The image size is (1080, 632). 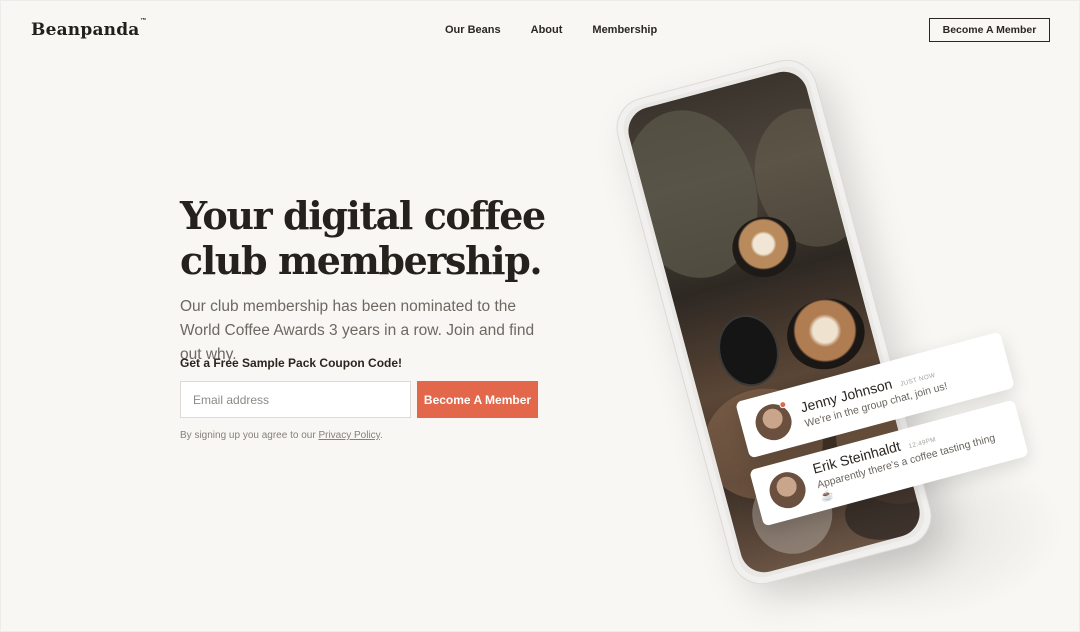 What do you see at coordinates (477, 399) in the screenshot?
I see `hero-become-member-button: Become A Member` at bounding box center [477, 399].